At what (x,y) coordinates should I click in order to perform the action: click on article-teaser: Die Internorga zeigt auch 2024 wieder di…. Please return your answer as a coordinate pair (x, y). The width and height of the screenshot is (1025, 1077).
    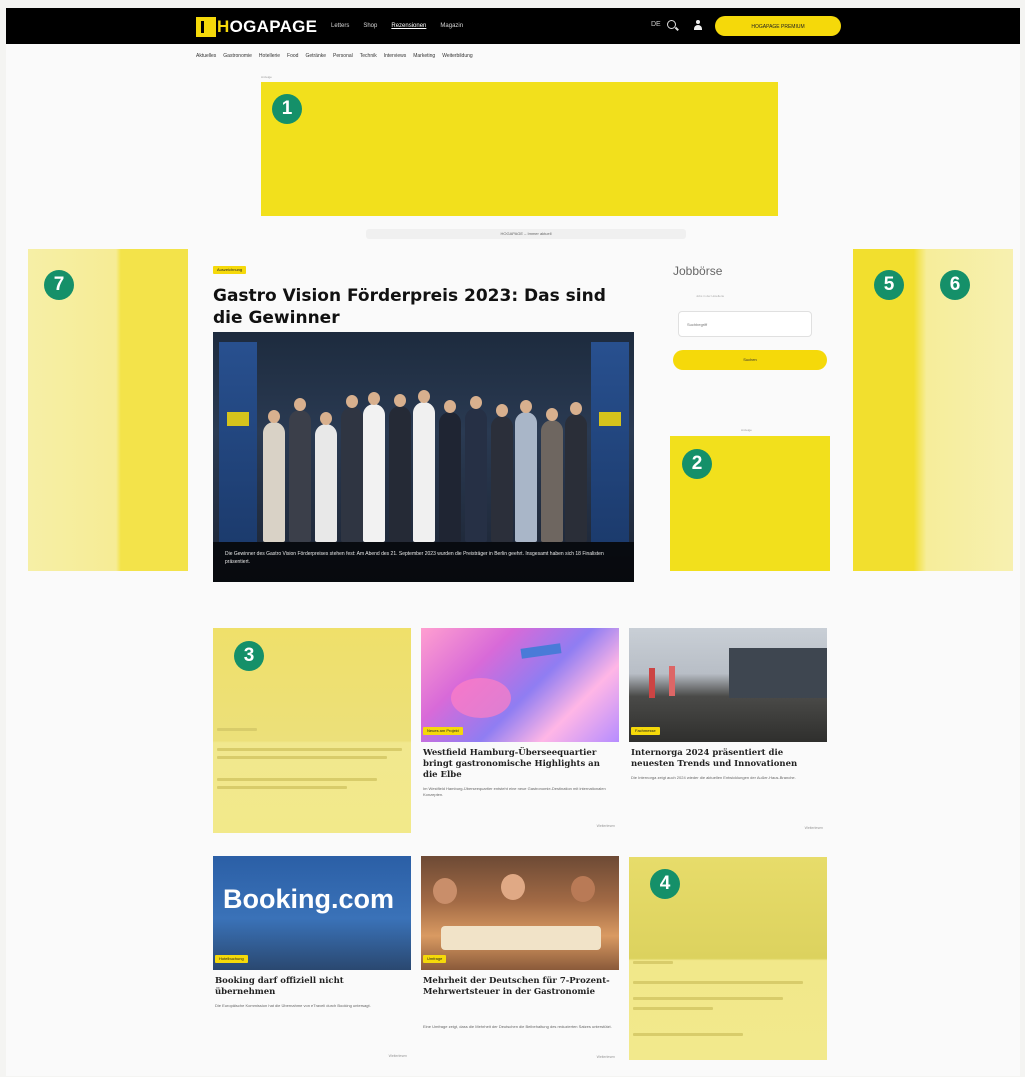
    Looking at the image, I should click on (713, 777).